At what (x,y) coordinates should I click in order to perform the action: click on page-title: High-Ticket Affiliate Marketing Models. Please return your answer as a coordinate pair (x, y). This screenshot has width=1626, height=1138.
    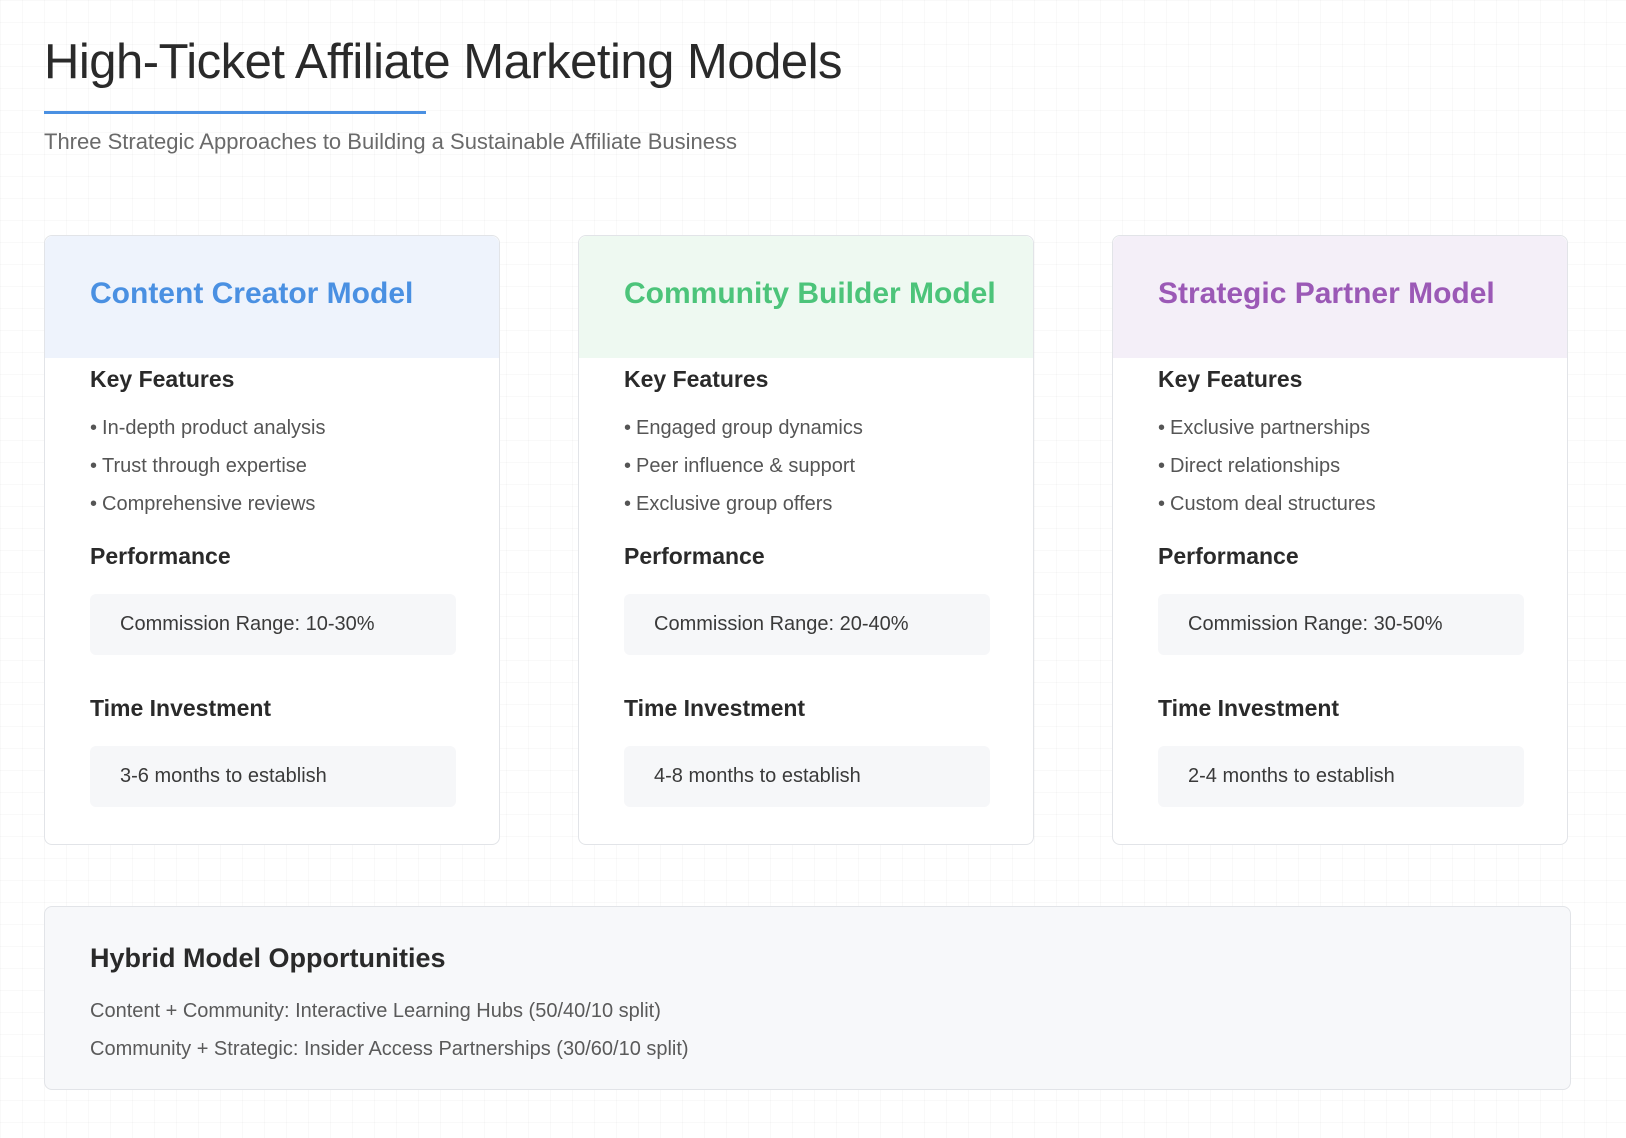
    Looking at the image, I should click on (443, 62).